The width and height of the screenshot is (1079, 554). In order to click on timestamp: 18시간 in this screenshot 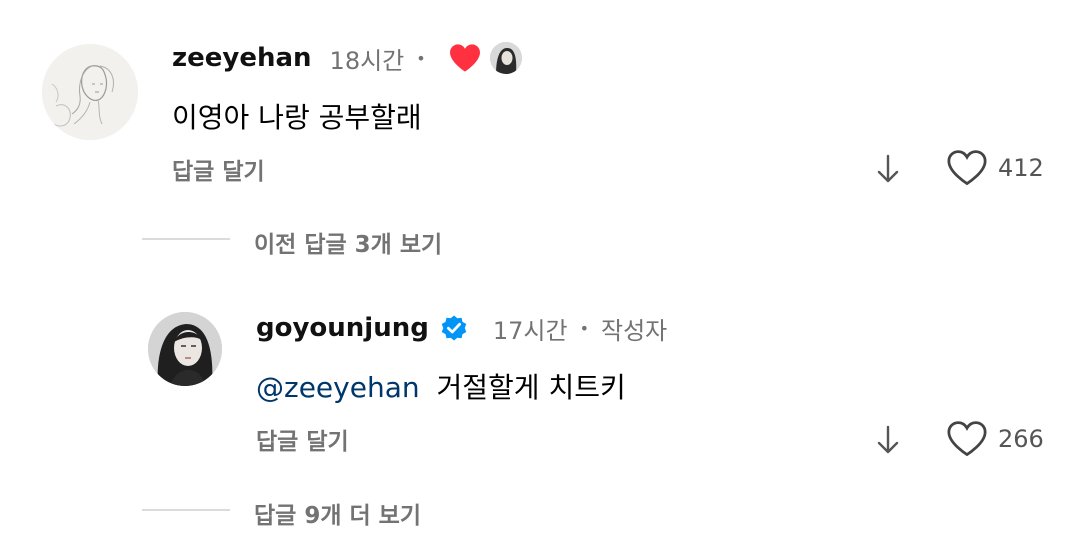, I will do `click(367, 60)`.